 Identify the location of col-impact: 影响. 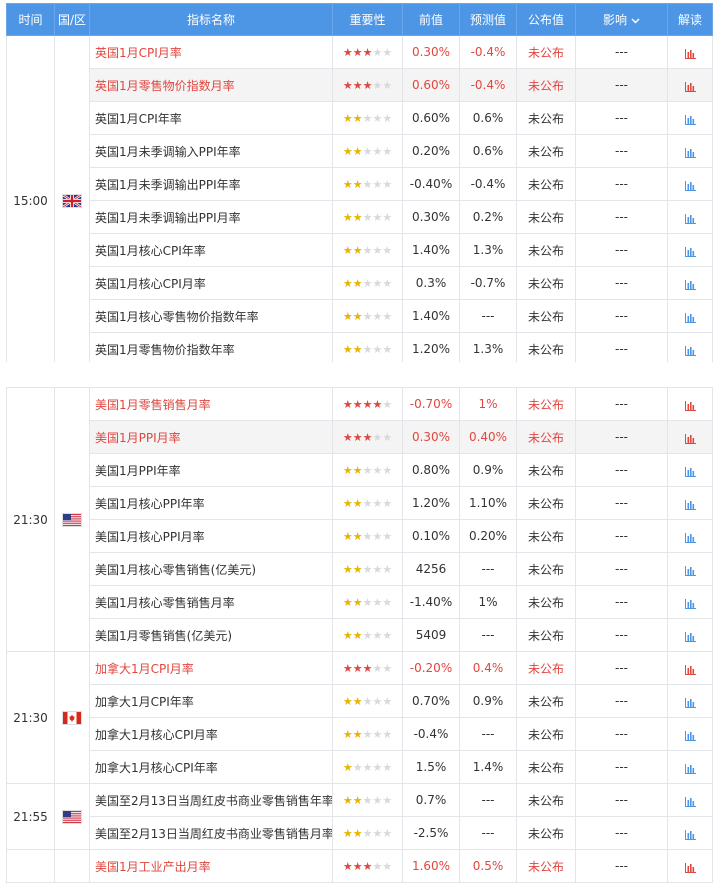
(621, 19).